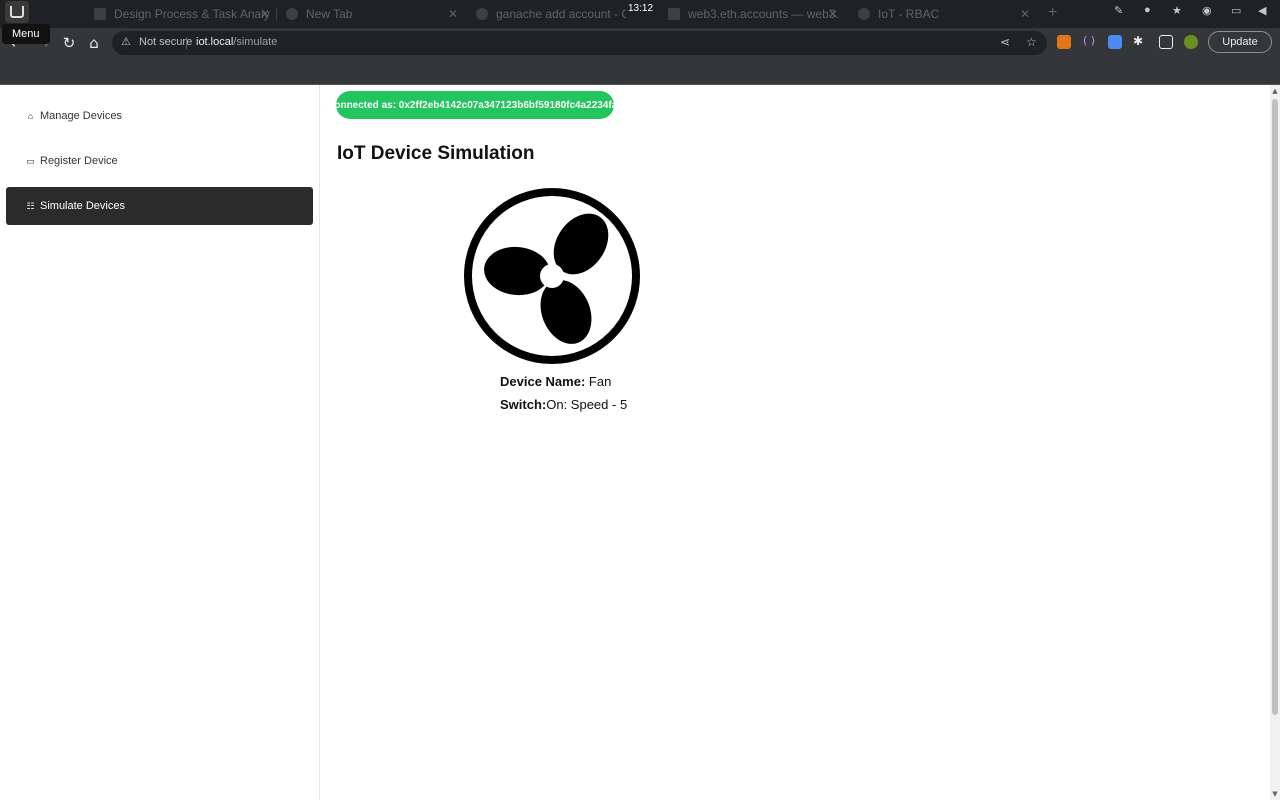  I want to click on grid-list-icon: ☷, so click(30, 205).